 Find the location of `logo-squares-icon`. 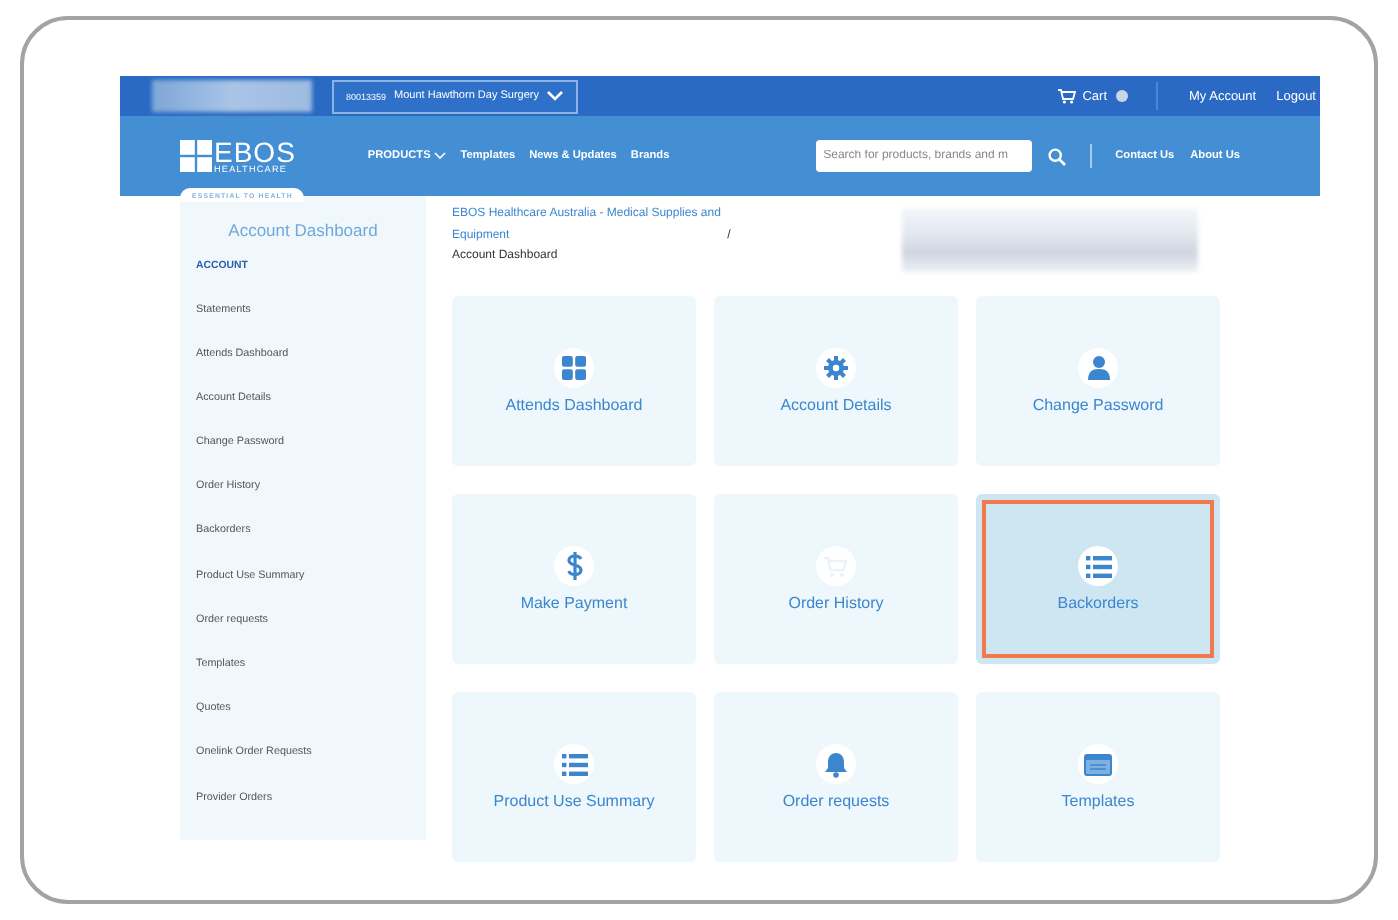

logo-squares-icon is located at coordinates (196, 156).